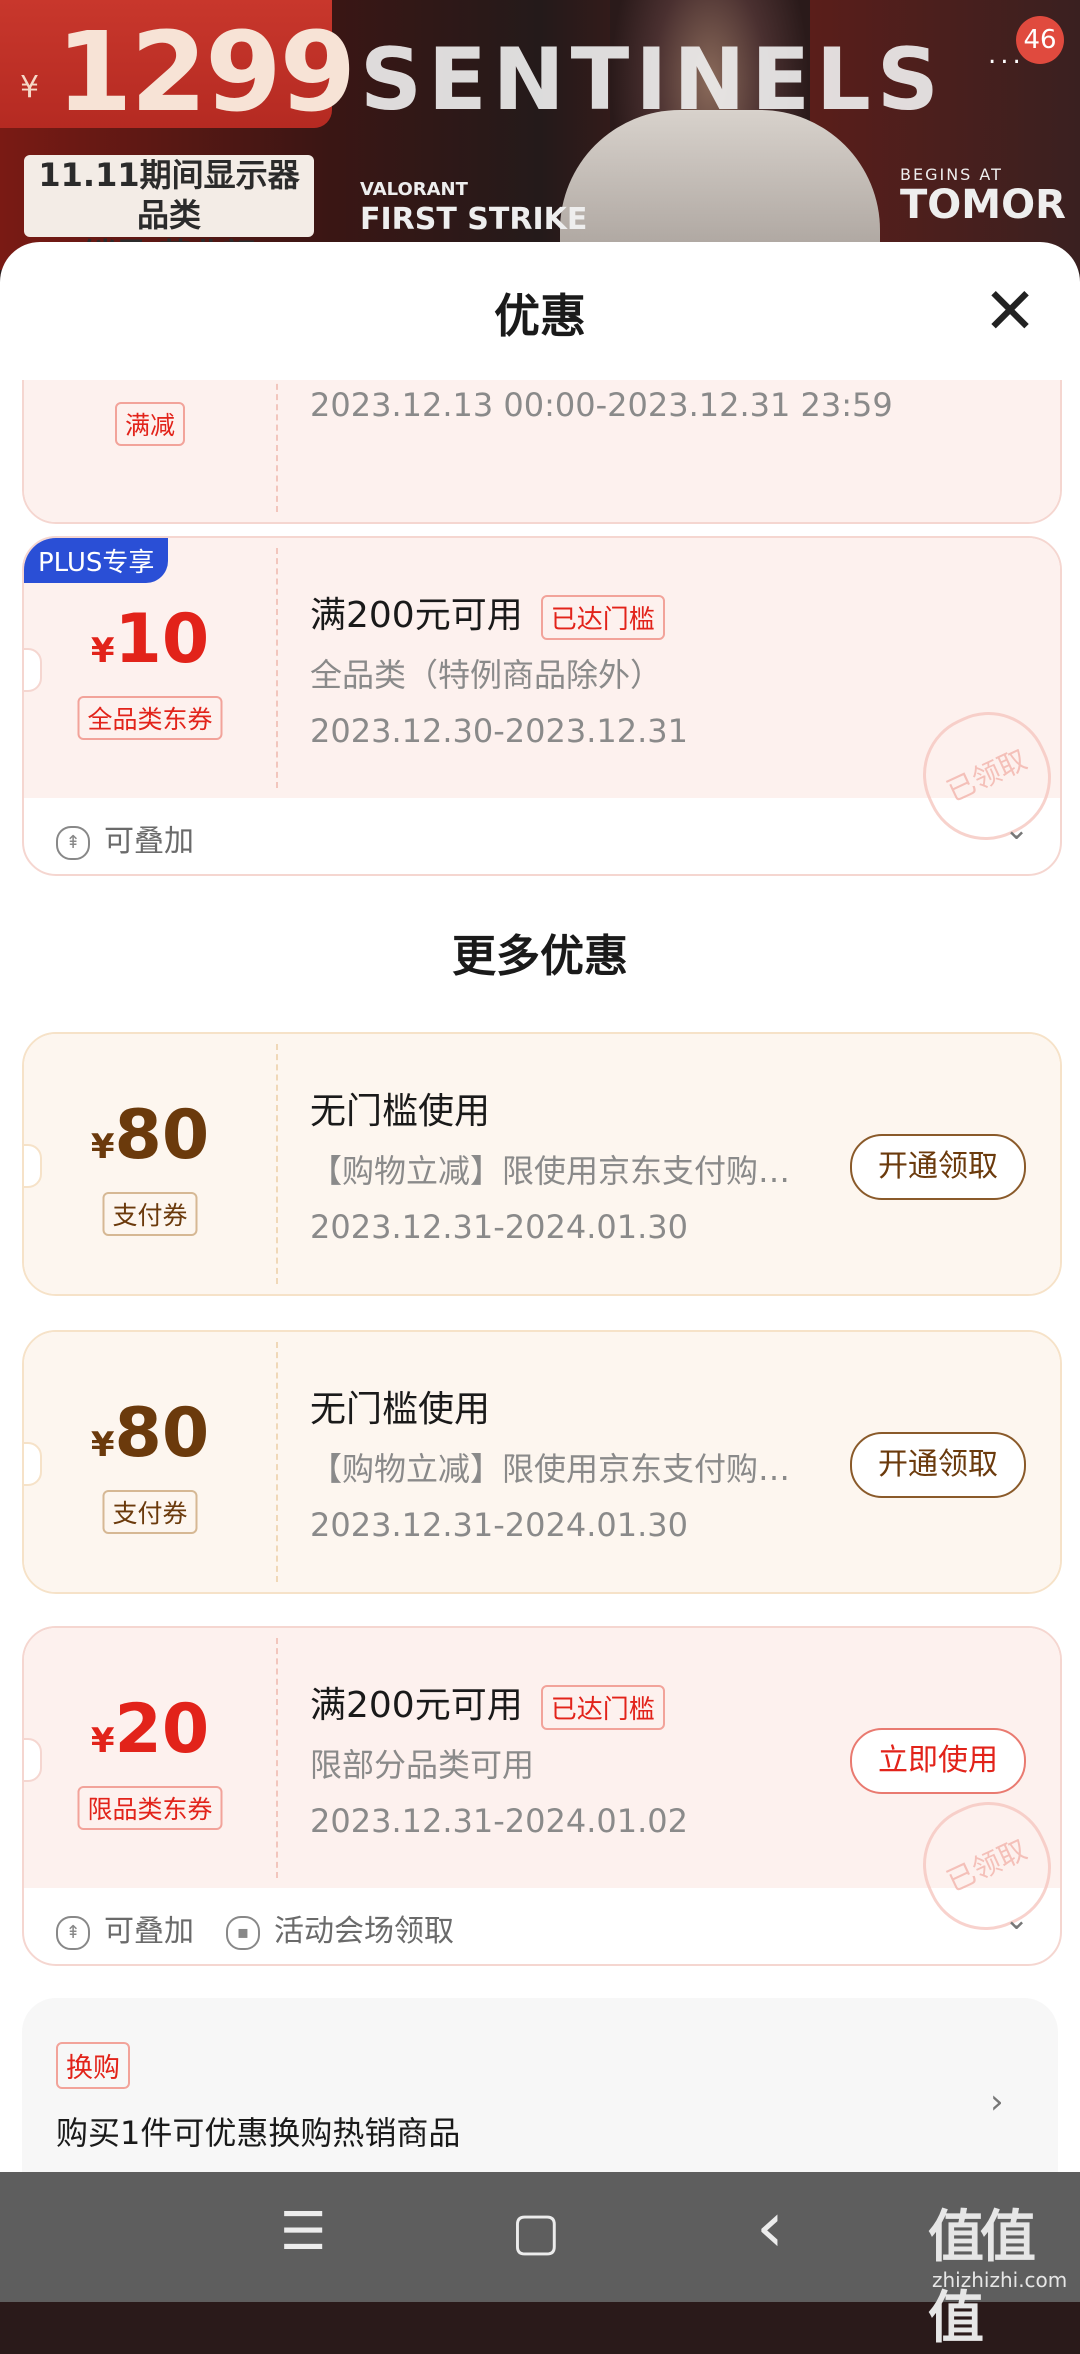 The width and height of the screenshot is (1080, 2354). Describe the element at coordinates (540, 316) in the screenshot. I see `sheet-title: 优惠` at that location.